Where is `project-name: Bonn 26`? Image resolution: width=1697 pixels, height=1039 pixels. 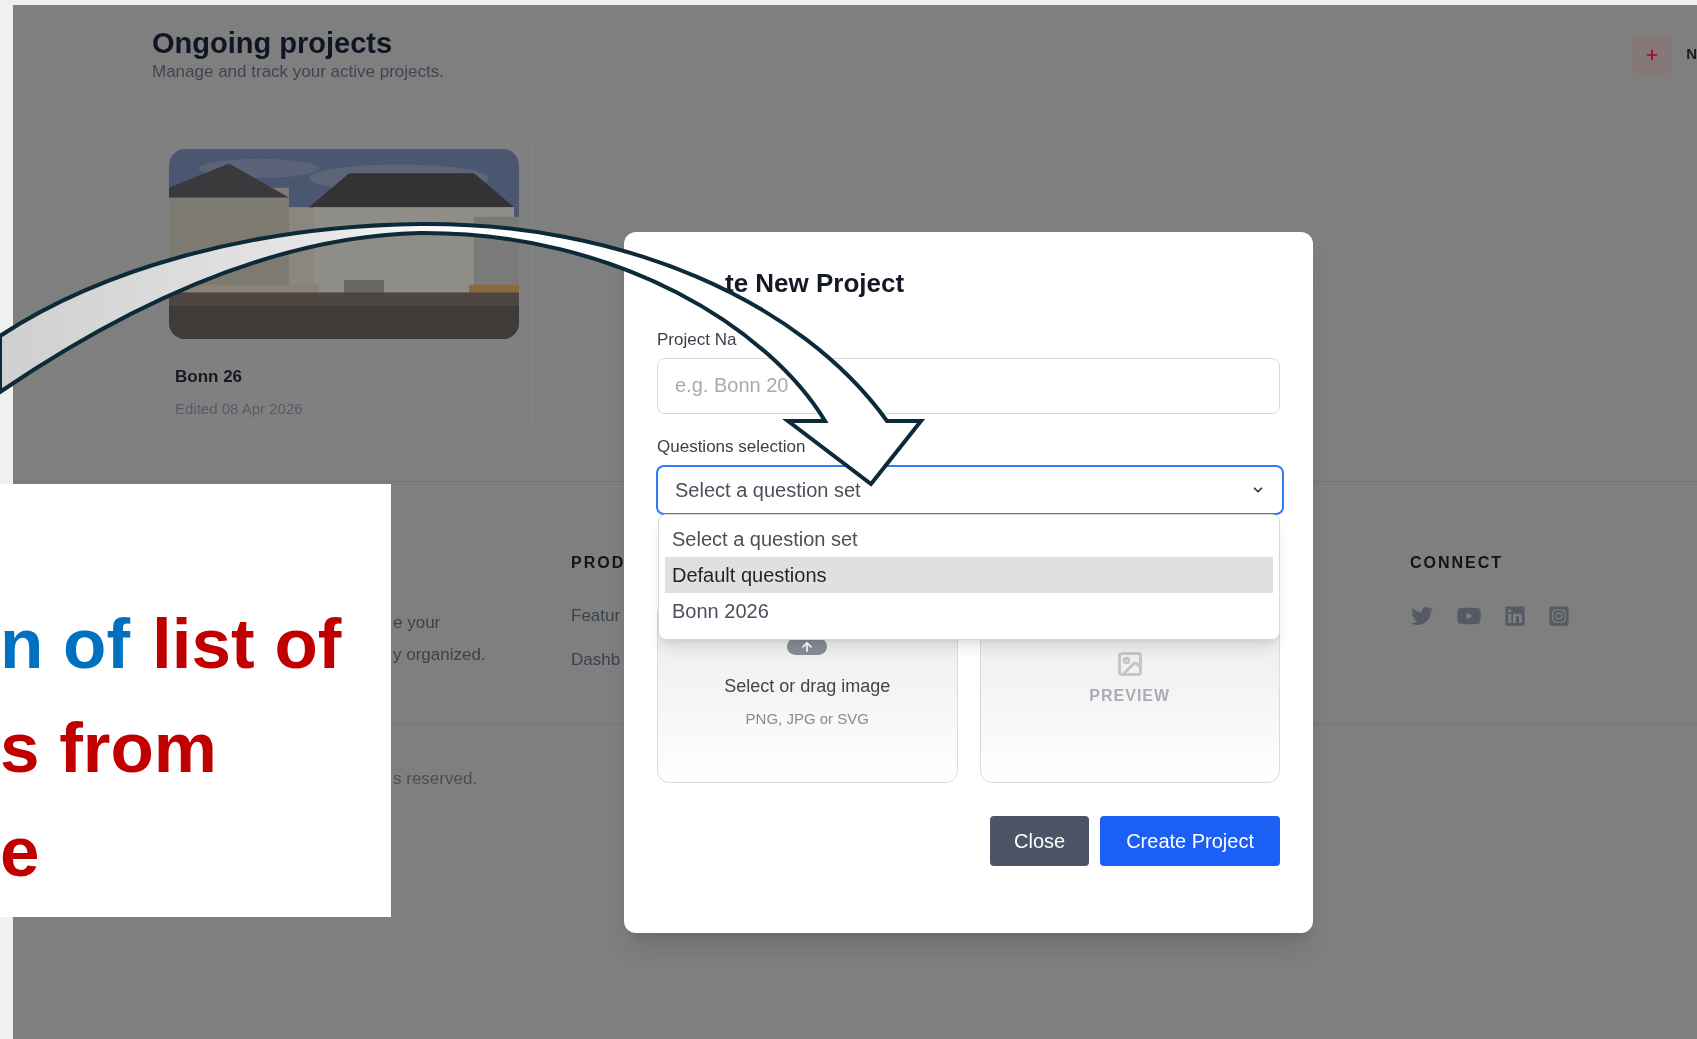
project-name: Bonn 26 is located at coordinates (209, 377).